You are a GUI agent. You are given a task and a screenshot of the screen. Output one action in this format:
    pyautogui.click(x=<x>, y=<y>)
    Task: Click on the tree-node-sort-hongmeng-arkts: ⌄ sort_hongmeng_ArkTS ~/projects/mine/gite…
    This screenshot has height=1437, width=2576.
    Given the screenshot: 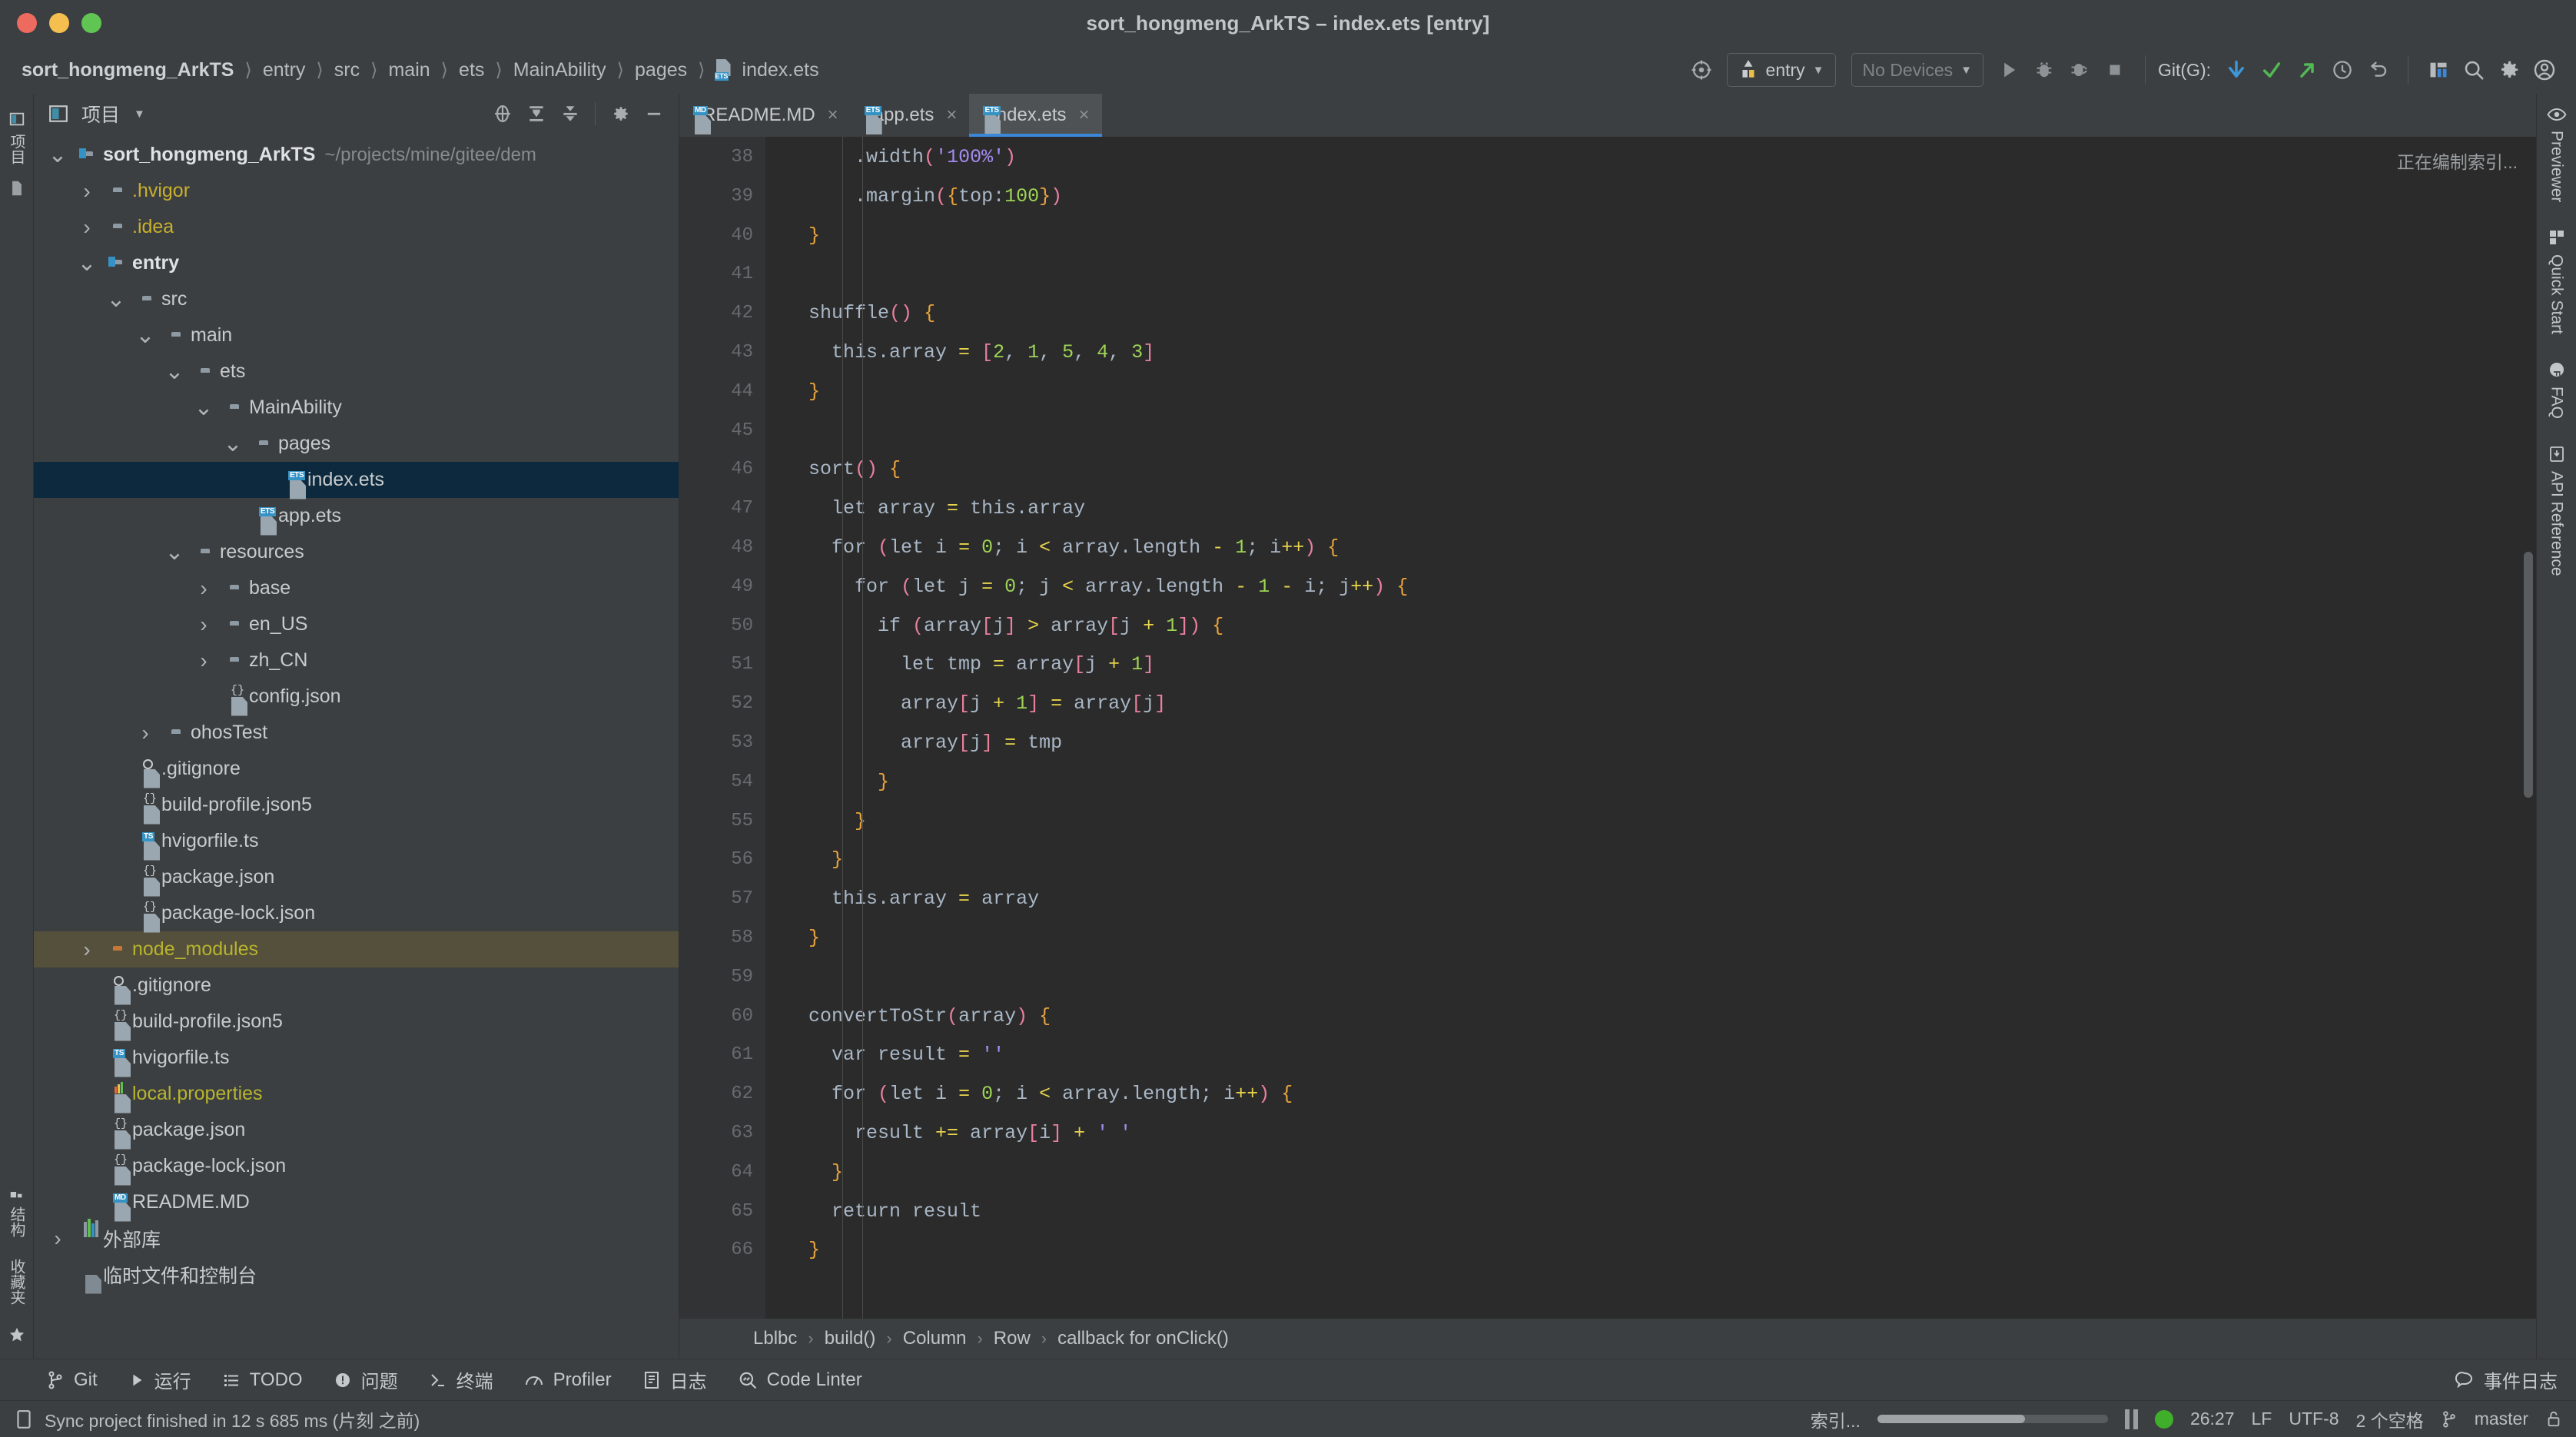 What is the action you would take?
    pyautogui.click(x=356, y=155)
    